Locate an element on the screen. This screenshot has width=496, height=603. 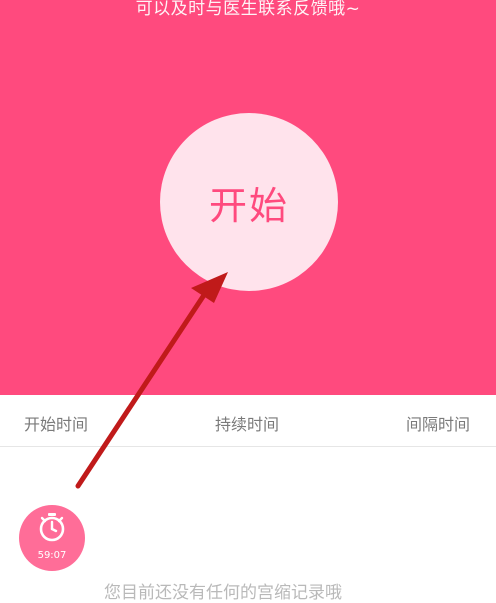
empty-state-message: 您目前还没有任何的宫缩记录哦 is located at coordinates (223, 593).